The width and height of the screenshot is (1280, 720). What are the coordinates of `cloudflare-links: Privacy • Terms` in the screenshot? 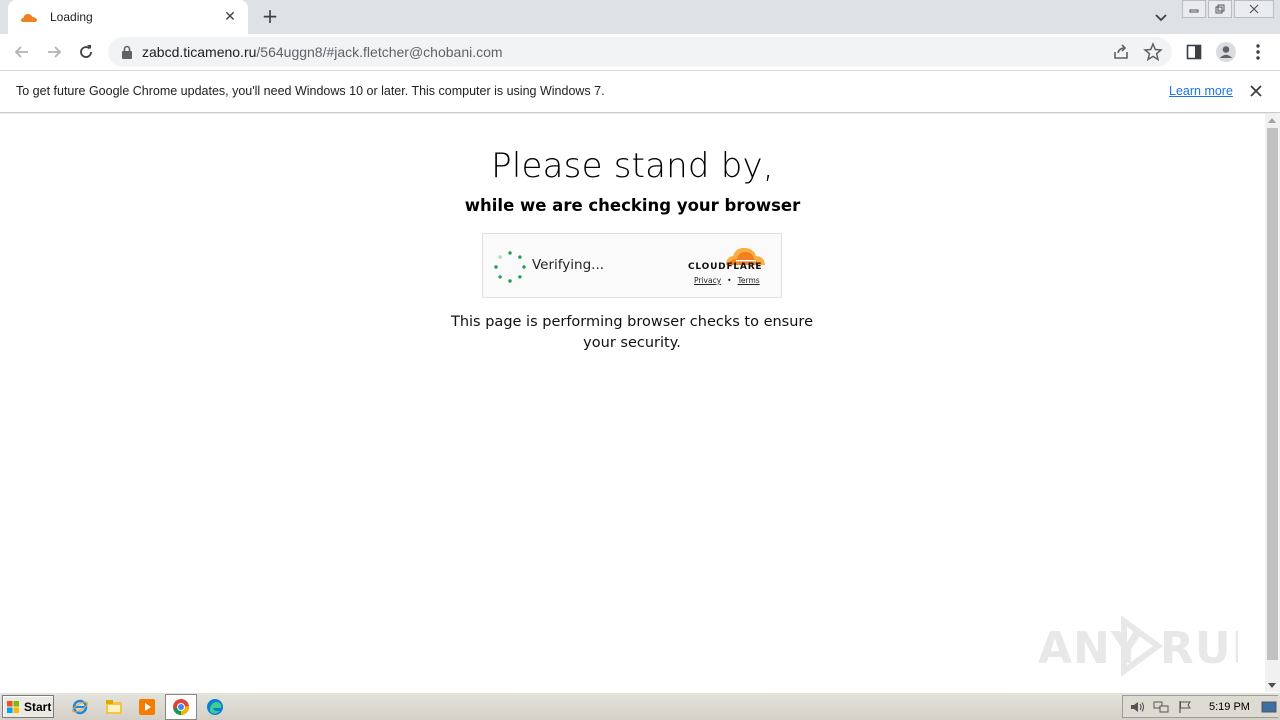 It's located at (727, 280).